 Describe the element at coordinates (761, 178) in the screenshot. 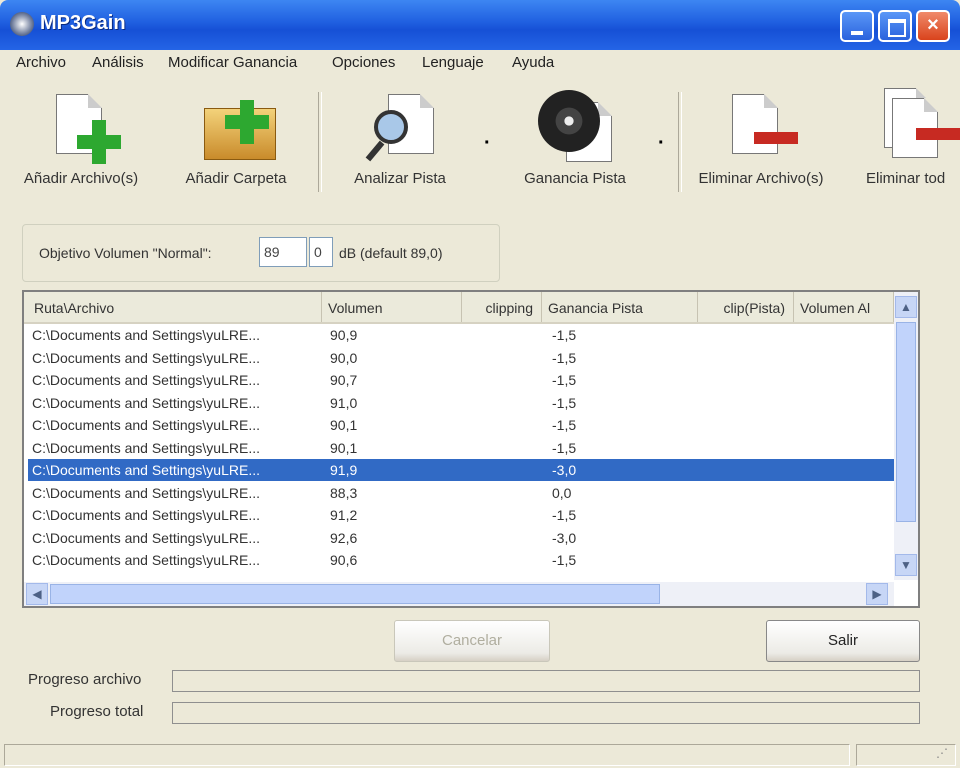

I see `remove-files-label: Eliminar Archivo(s)` at that location.